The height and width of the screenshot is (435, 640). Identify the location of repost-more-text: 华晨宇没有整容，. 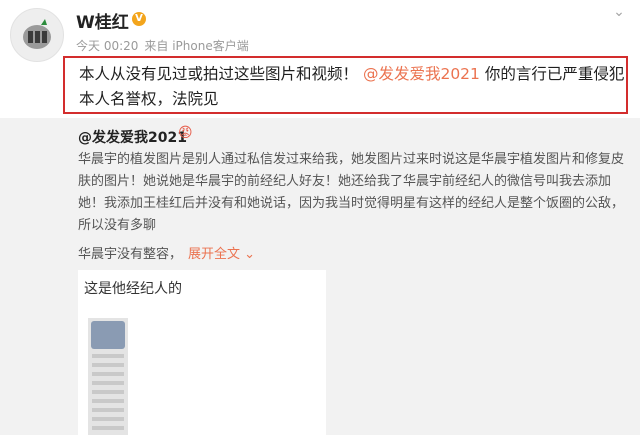
(130, 254).